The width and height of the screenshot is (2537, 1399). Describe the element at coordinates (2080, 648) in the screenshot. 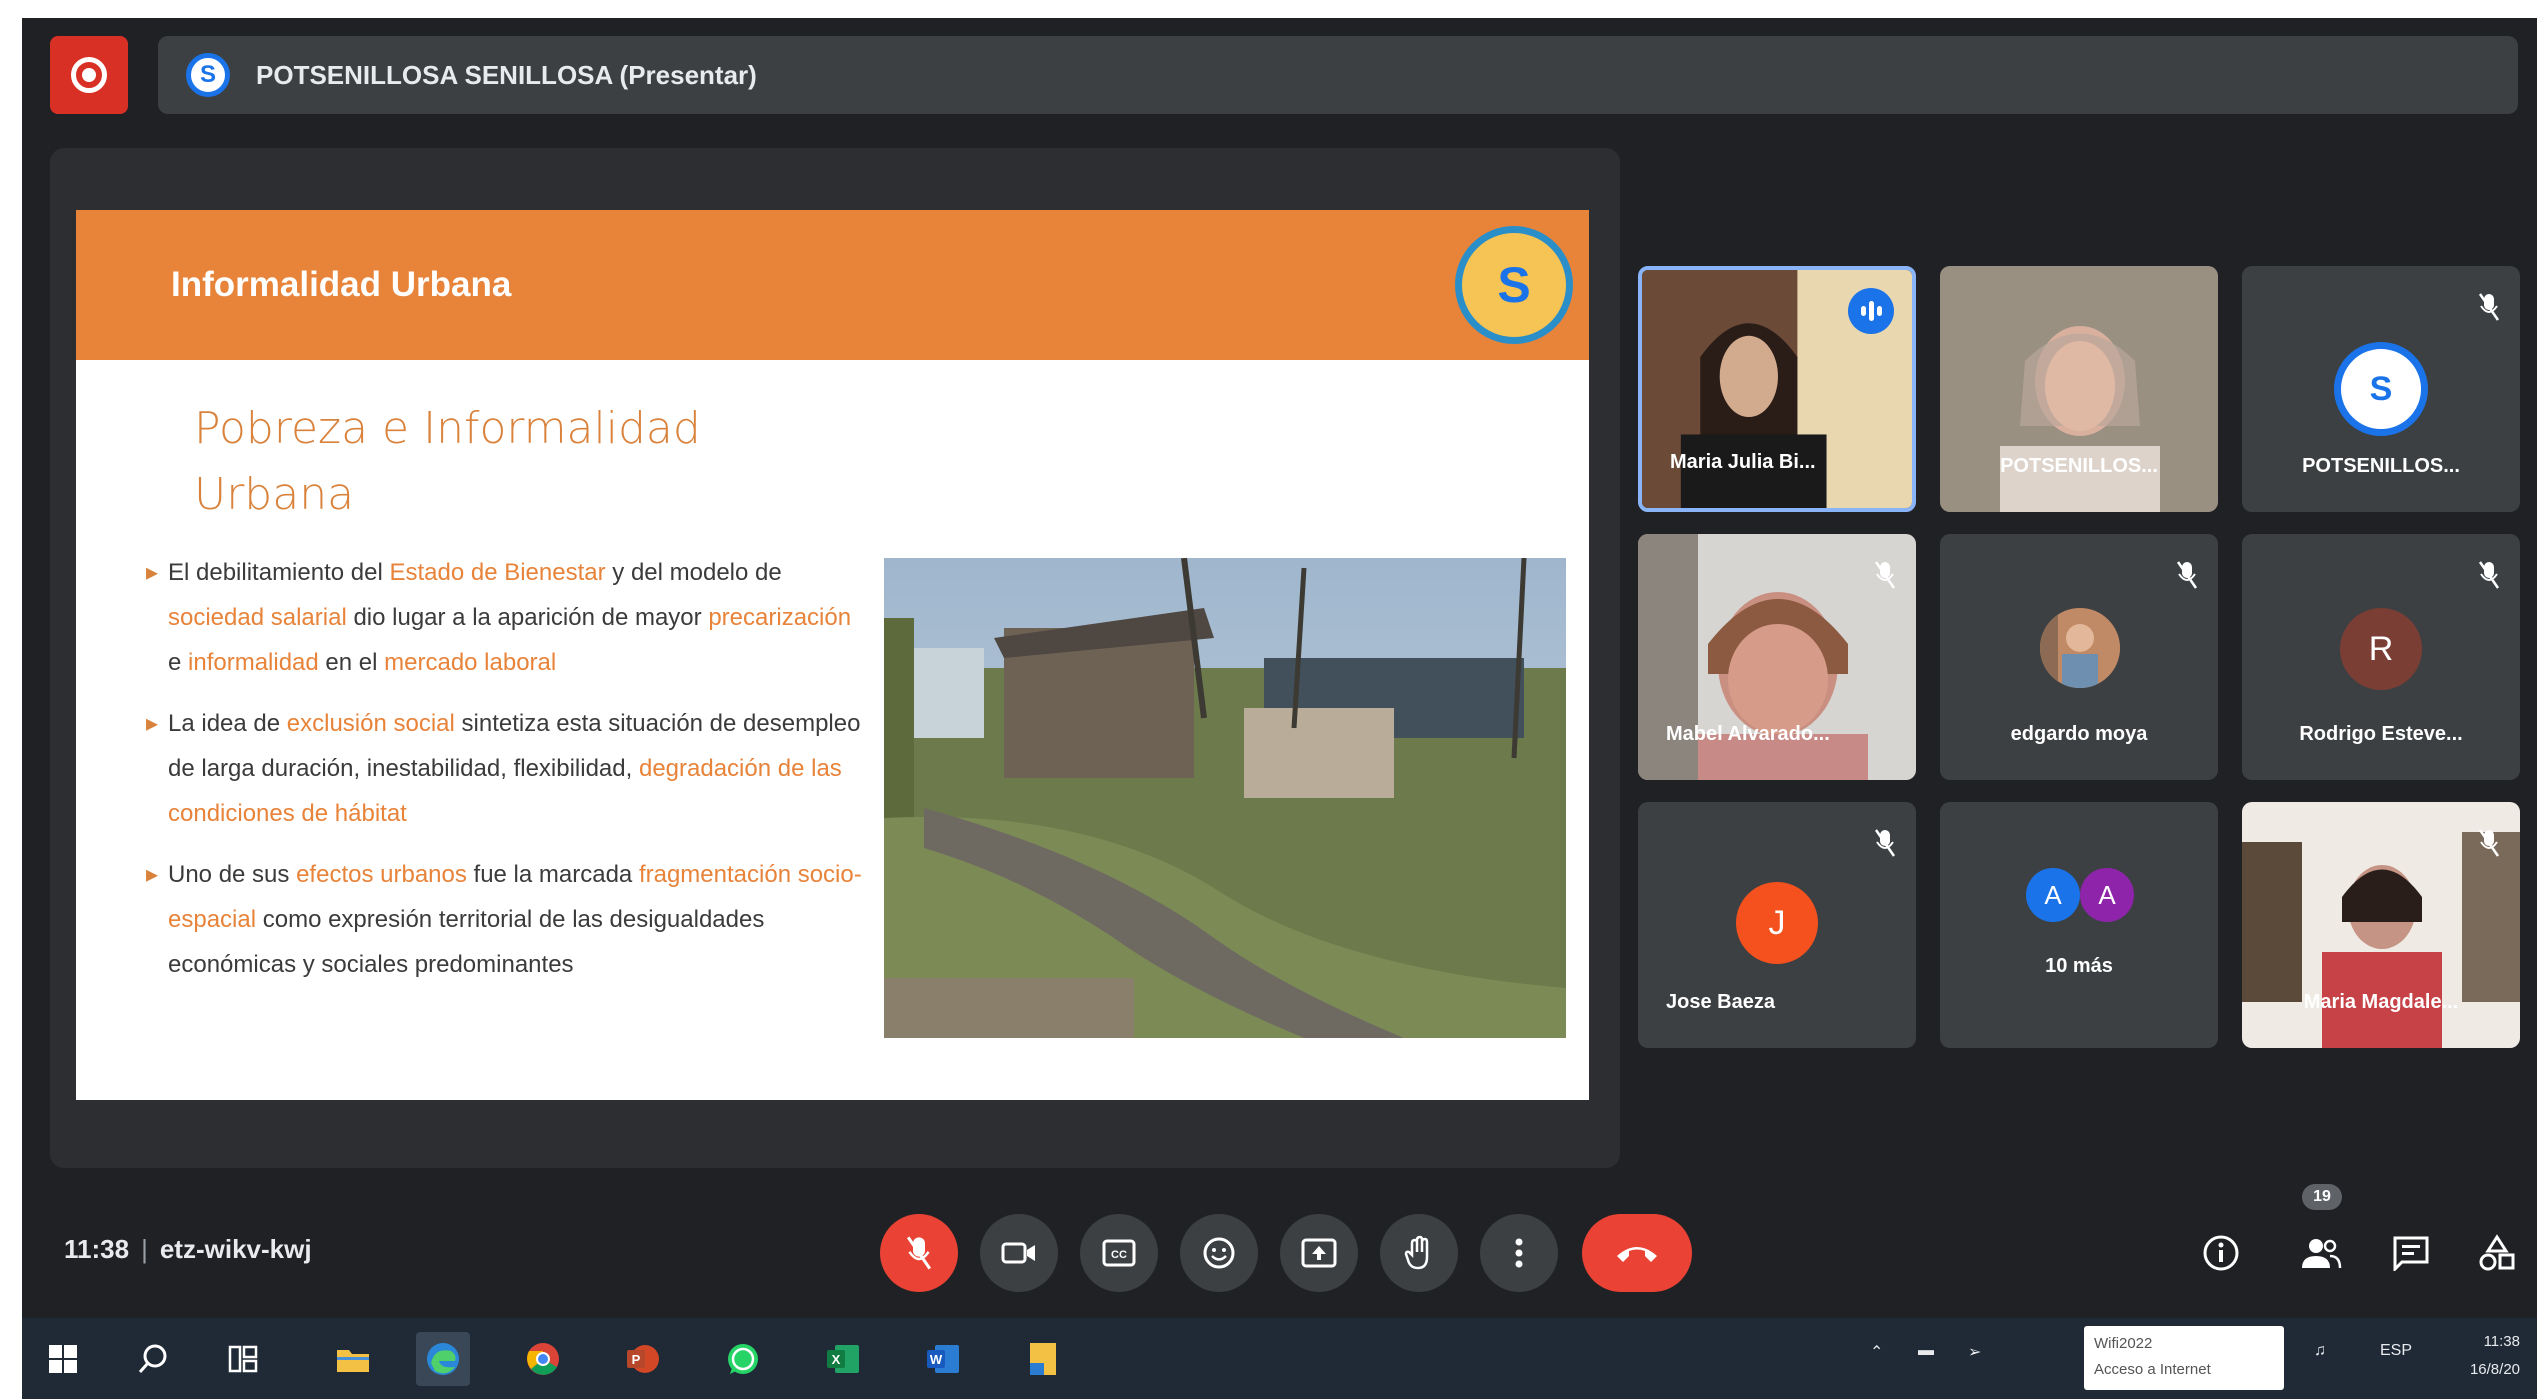

I see `participant-avatar` at that location.